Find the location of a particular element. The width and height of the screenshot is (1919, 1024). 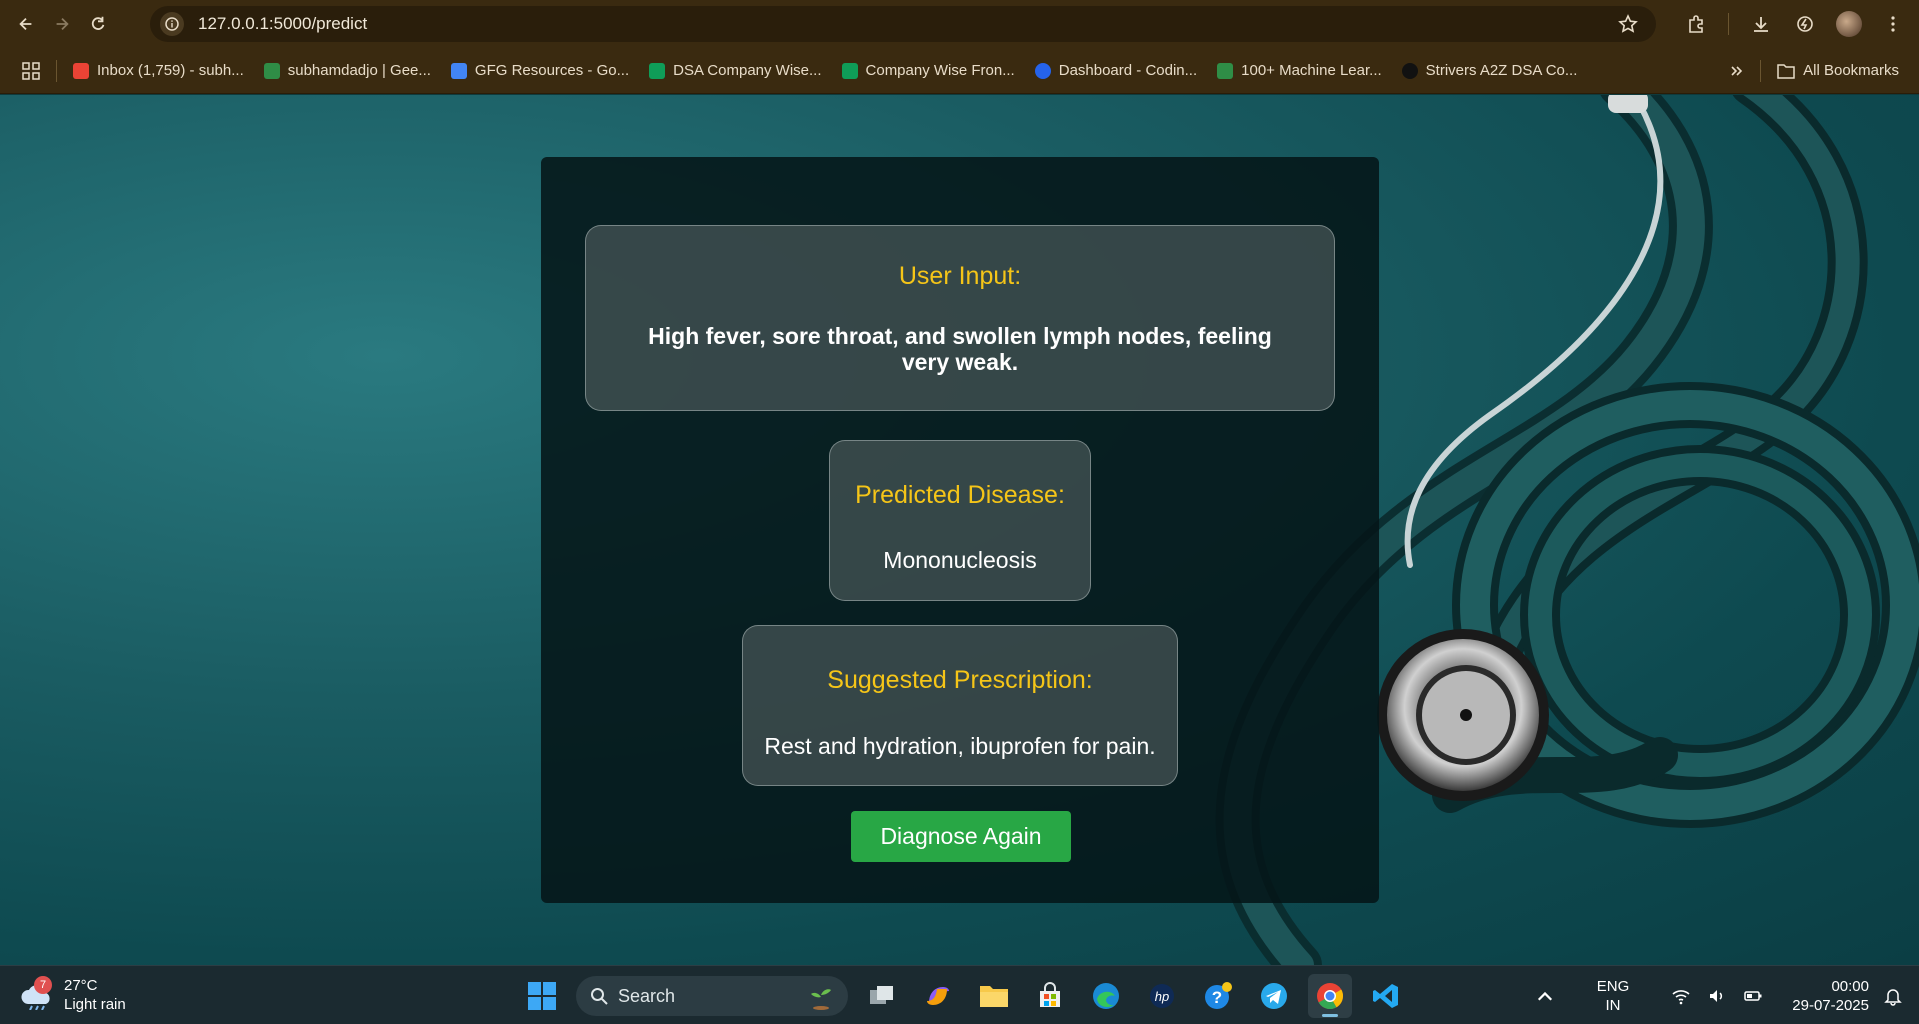

telegram-icon is located at coordinates (1274, 996).